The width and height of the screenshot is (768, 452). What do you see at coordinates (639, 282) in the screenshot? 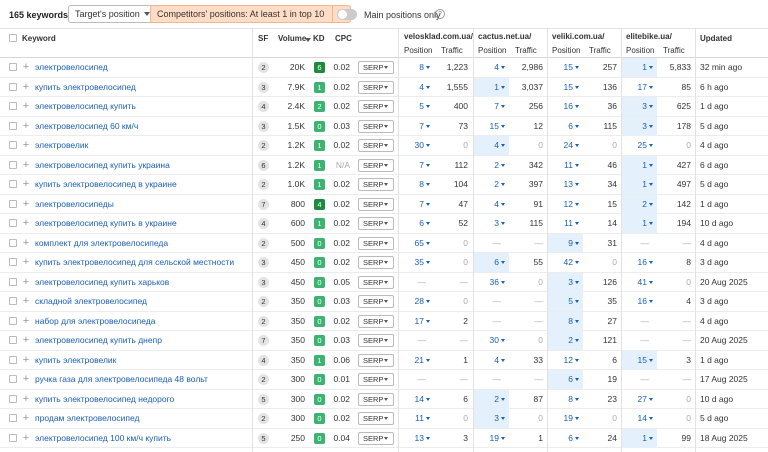
I see `competitor-position: 41` at bounding box center [639, 282].